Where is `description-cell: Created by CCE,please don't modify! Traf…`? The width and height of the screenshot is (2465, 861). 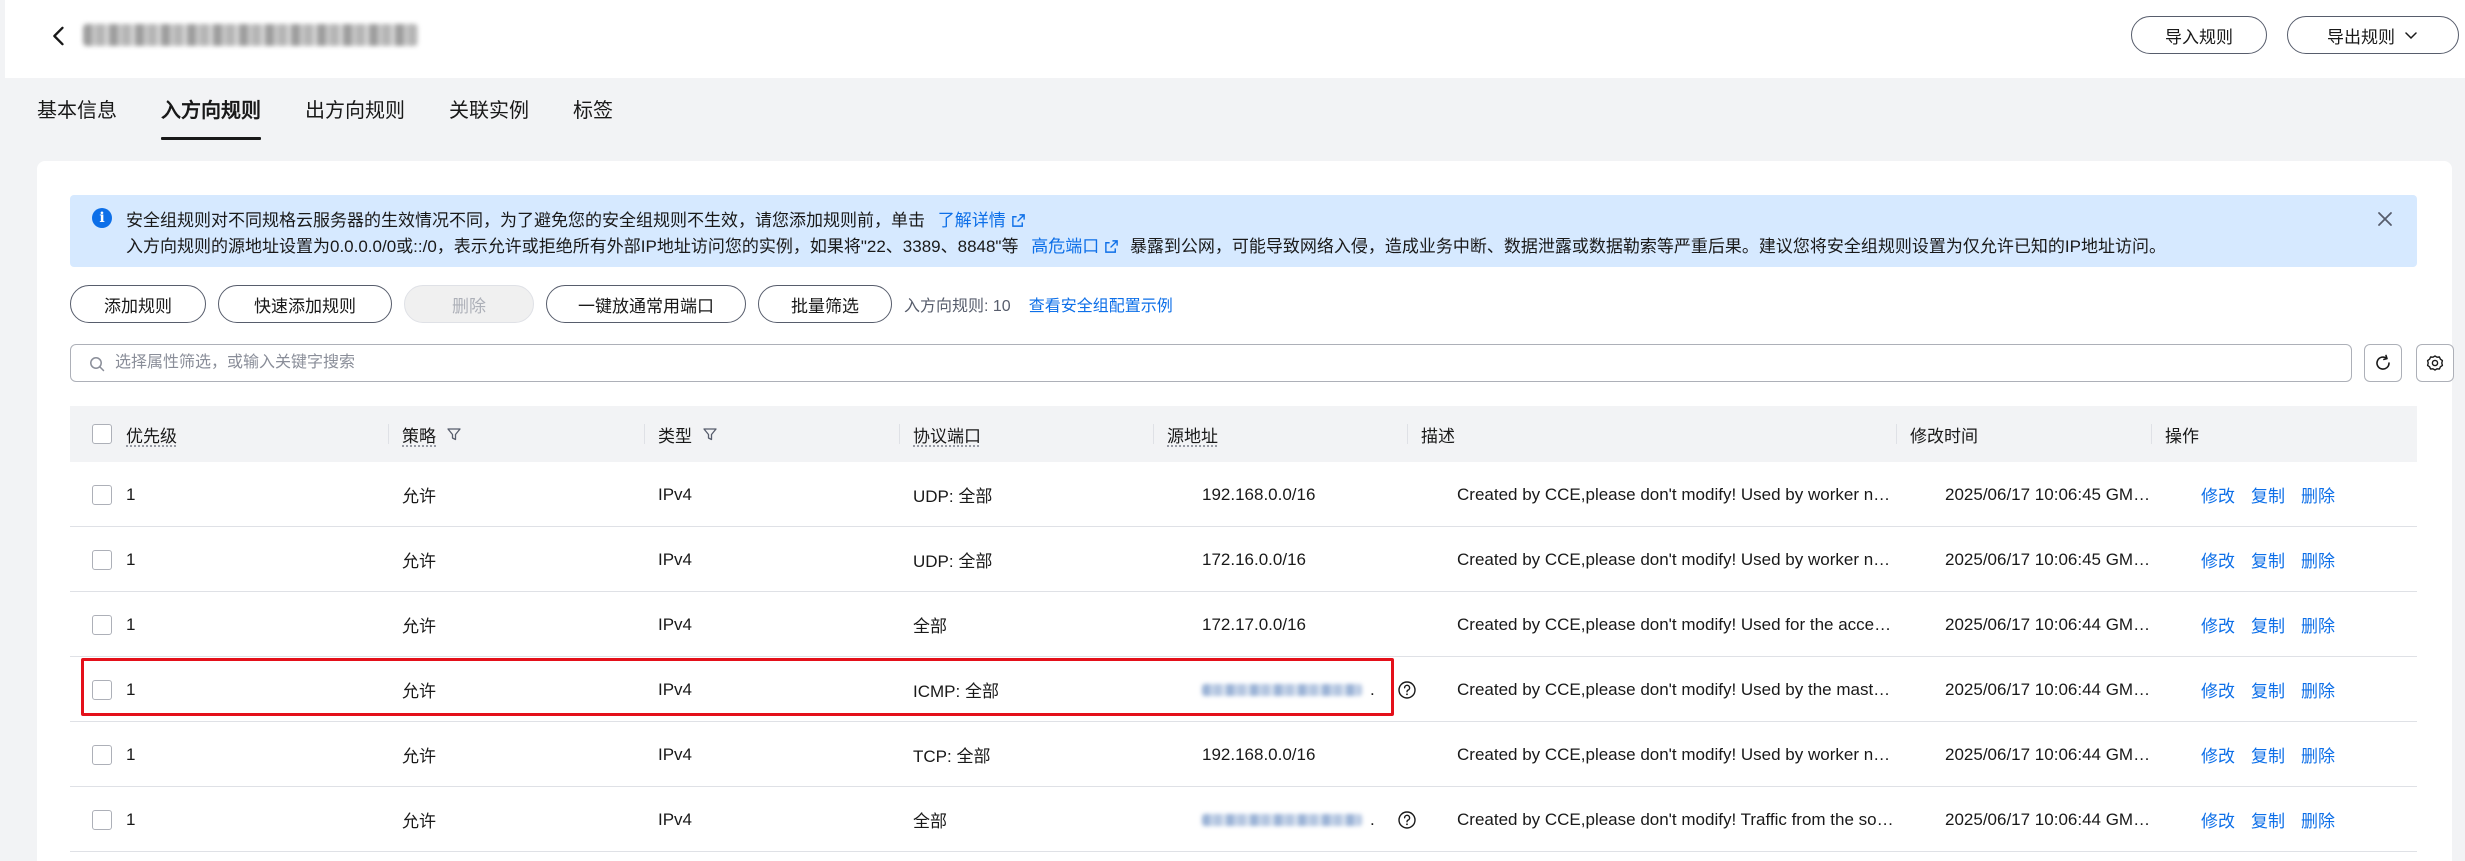
description-cell: Created by CCE,please don't modify! Traf… is located at coordinates (1677, 819).